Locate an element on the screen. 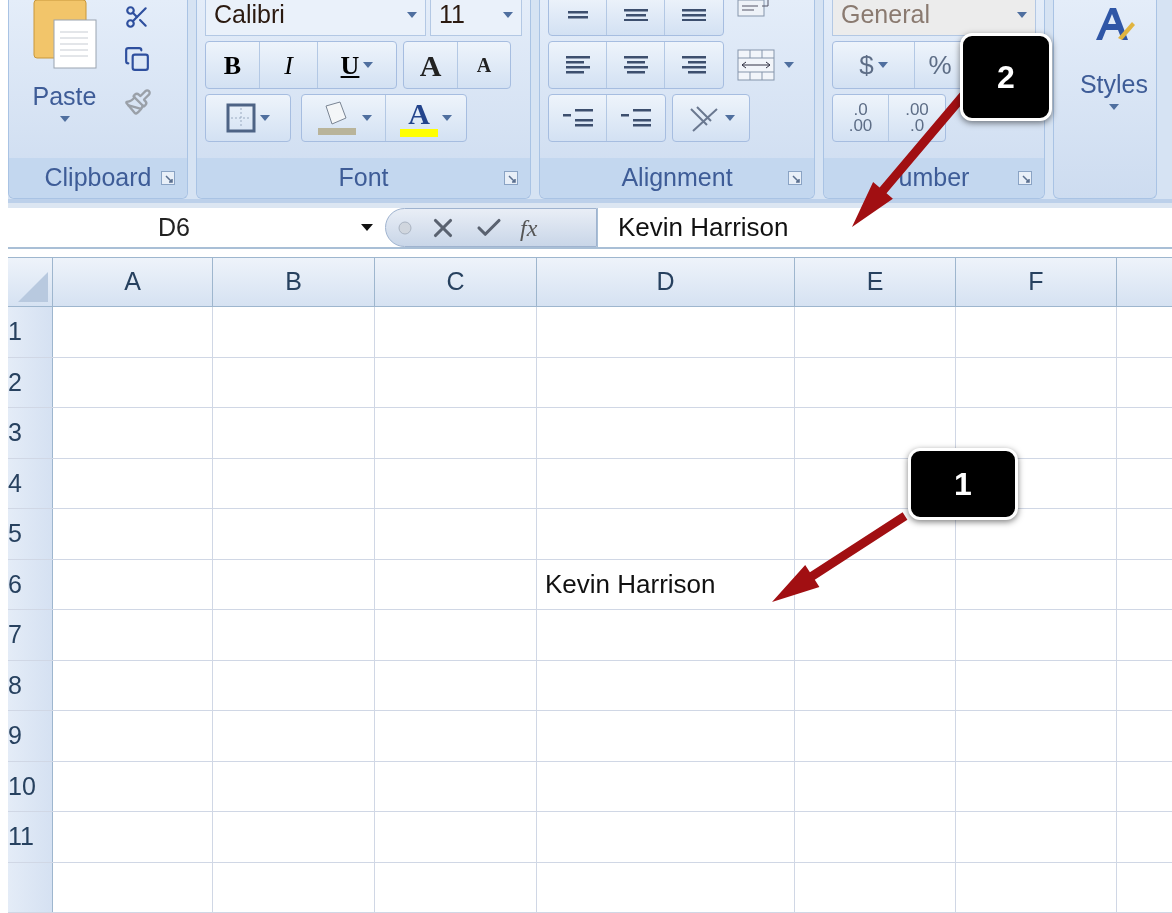 This screenshot has width=1172, height=913. row-header: 11 is located at coordinates (30, 837).